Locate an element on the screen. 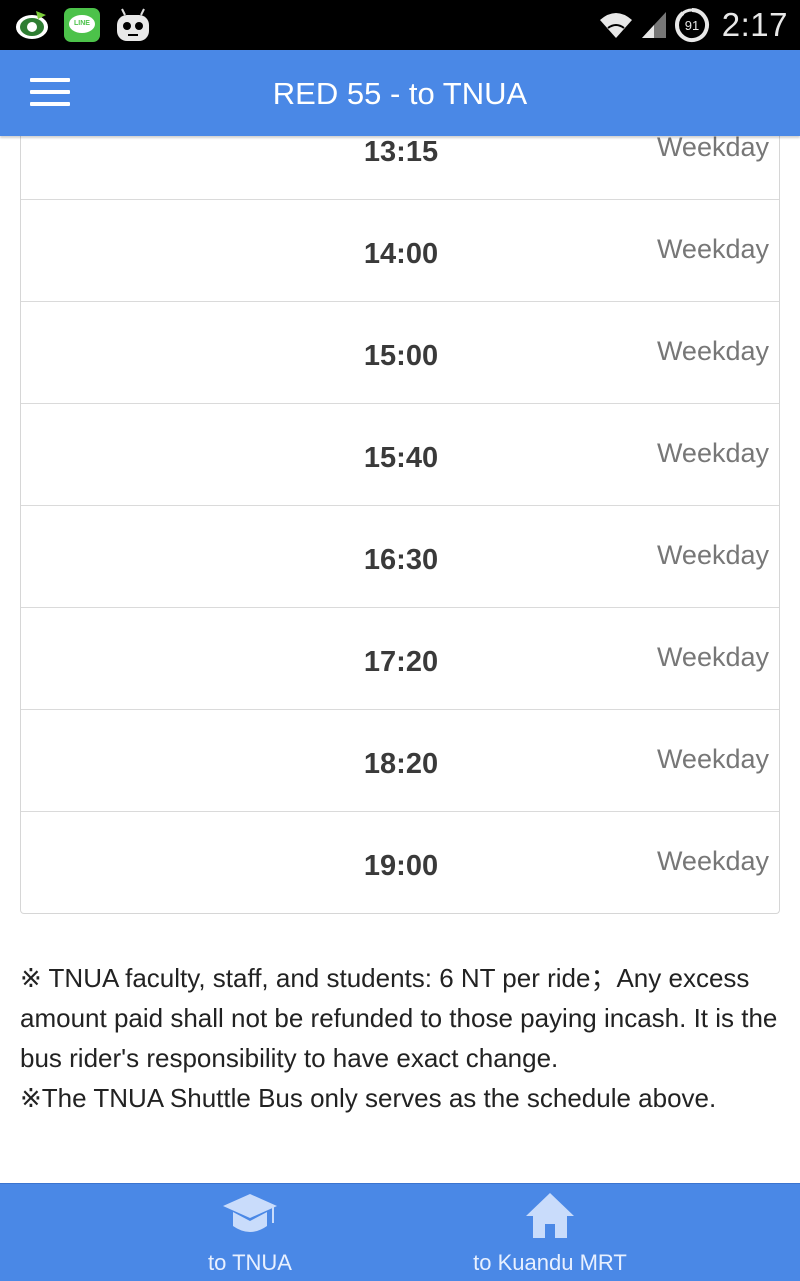 The width and height of the screenshot is (800, 1281). system-status: 91 2:17 is located at coordinates (693, 25).